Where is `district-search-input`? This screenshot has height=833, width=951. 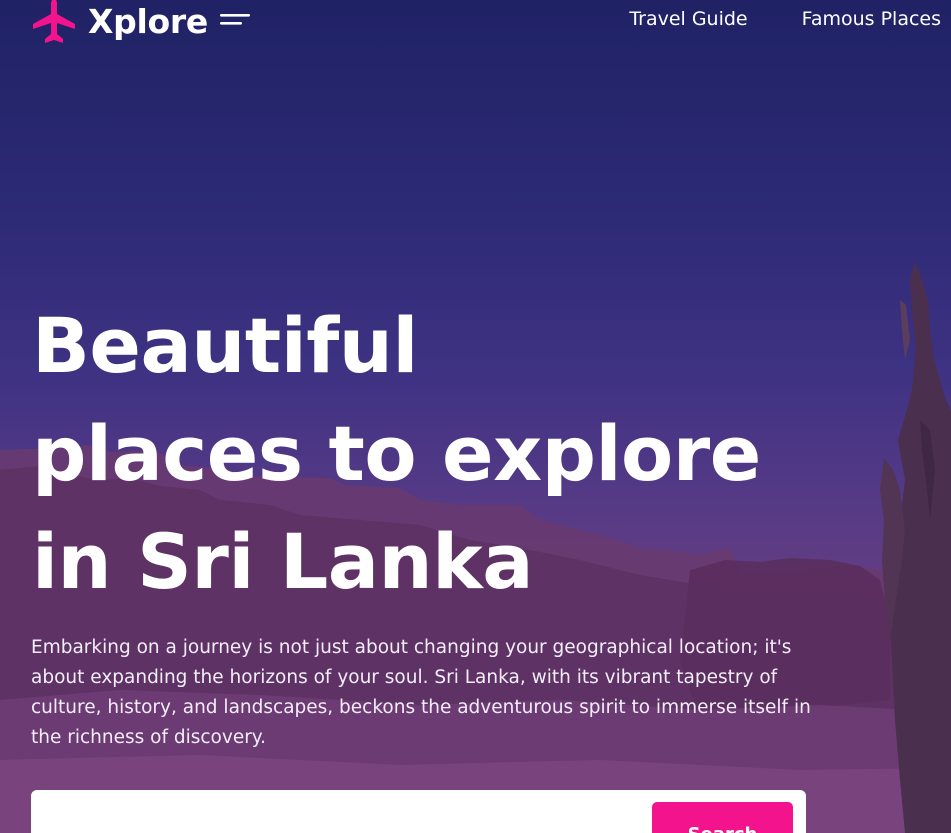 district-search-input is located at coordinates (336, 811).